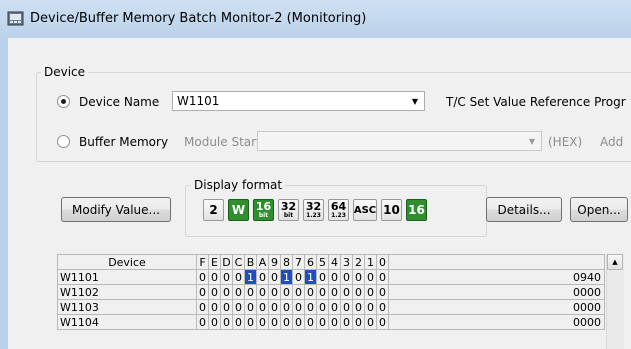  Describe the element at coordinates (298, 101) in the screenshot. I see `device-name-combo: W1101 ▼` at that location.